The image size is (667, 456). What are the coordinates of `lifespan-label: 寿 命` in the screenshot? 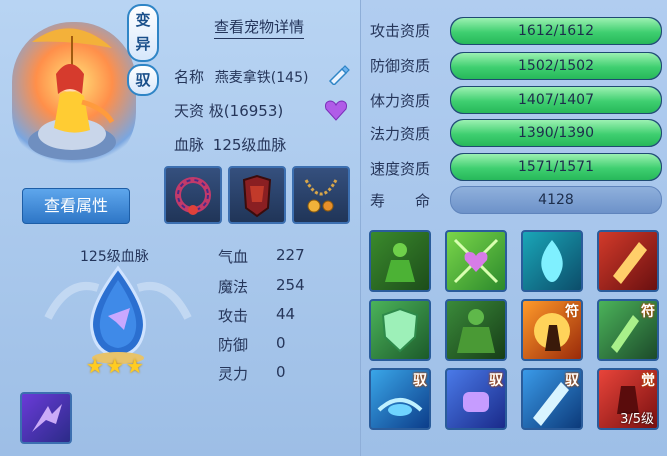 It's located at (400, 201).